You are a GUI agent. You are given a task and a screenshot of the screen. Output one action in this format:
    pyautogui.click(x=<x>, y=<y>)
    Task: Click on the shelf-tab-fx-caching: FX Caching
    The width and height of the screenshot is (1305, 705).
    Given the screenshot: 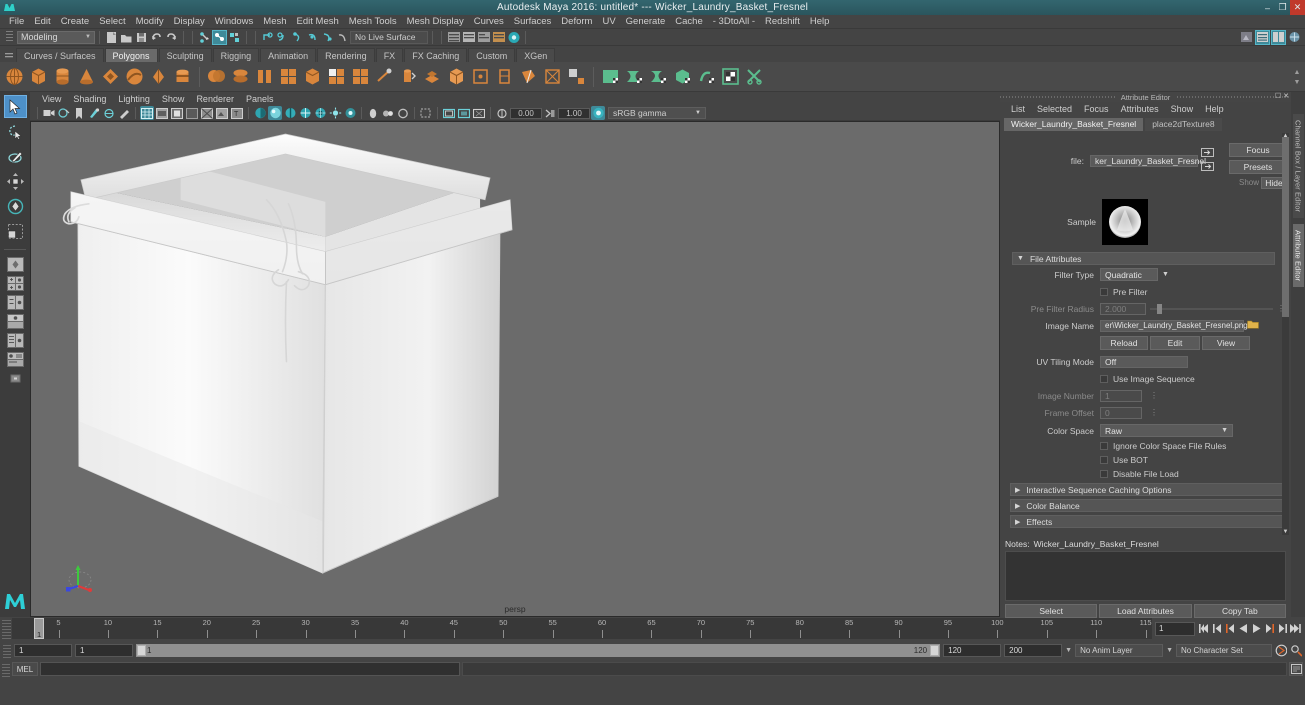 What is the action you would take?
    pyautogui.click(x=436, y=55)
    